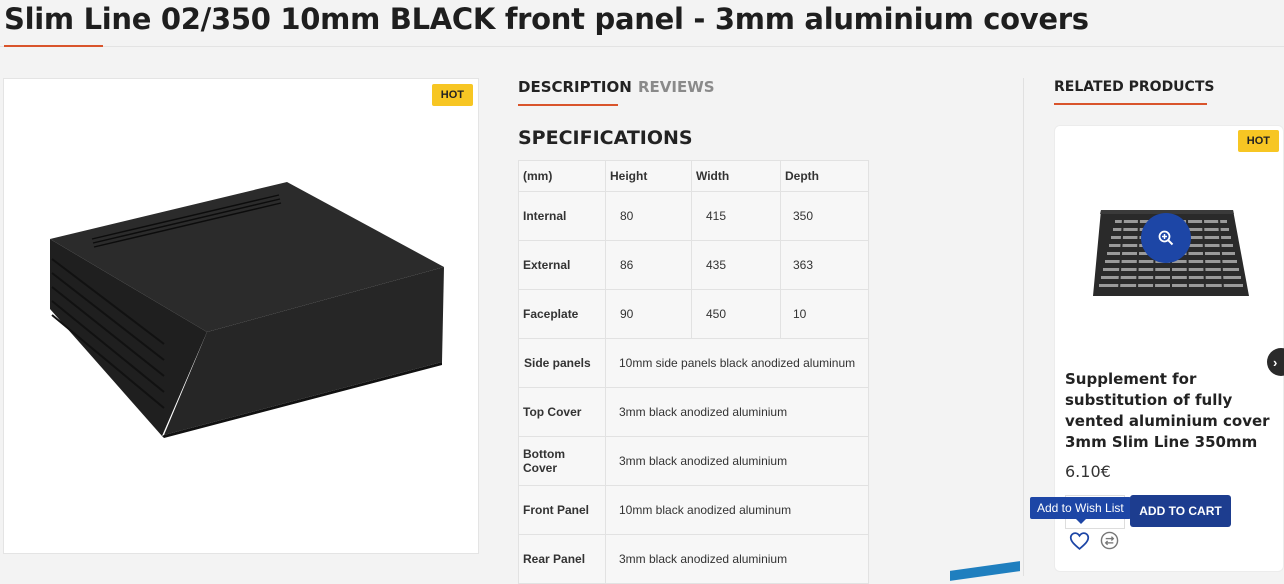  I want to click on compare-icon, so click(1109, 540).